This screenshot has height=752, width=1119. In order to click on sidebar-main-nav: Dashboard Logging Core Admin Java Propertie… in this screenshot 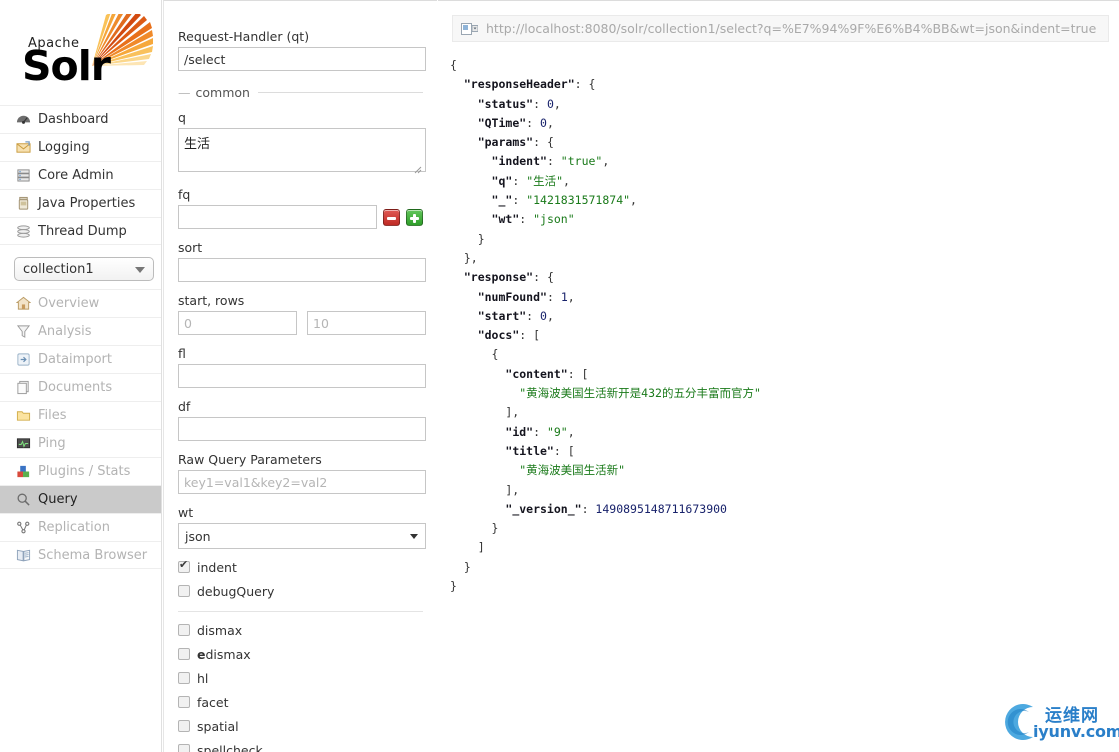, I will do `click(80, 175)`.